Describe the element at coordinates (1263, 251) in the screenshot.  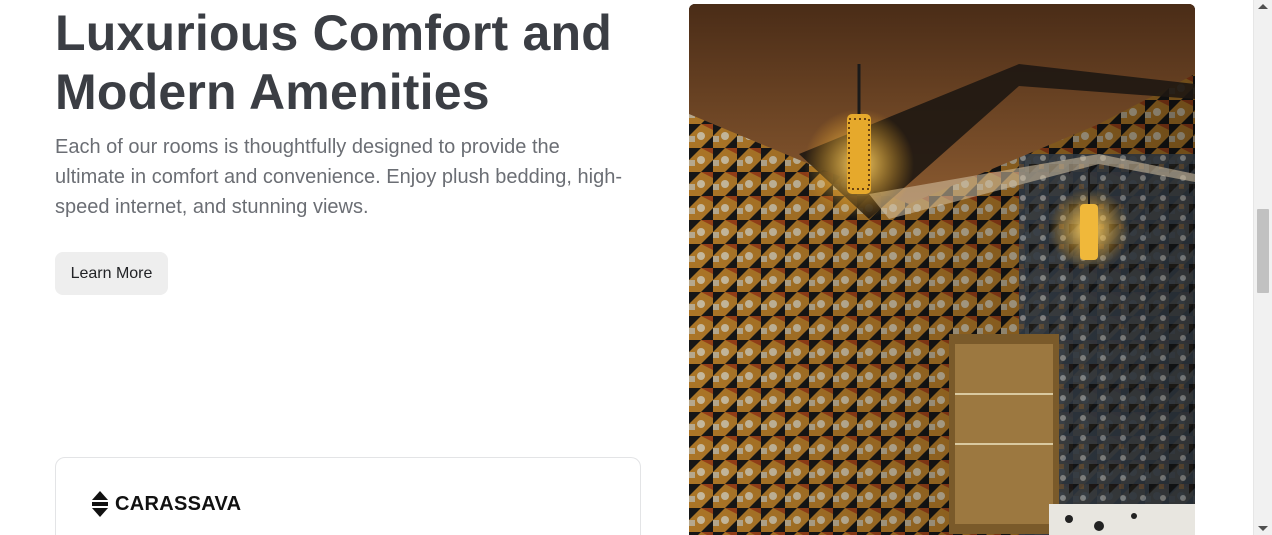
I see `scrollbar-thumb` at that location.